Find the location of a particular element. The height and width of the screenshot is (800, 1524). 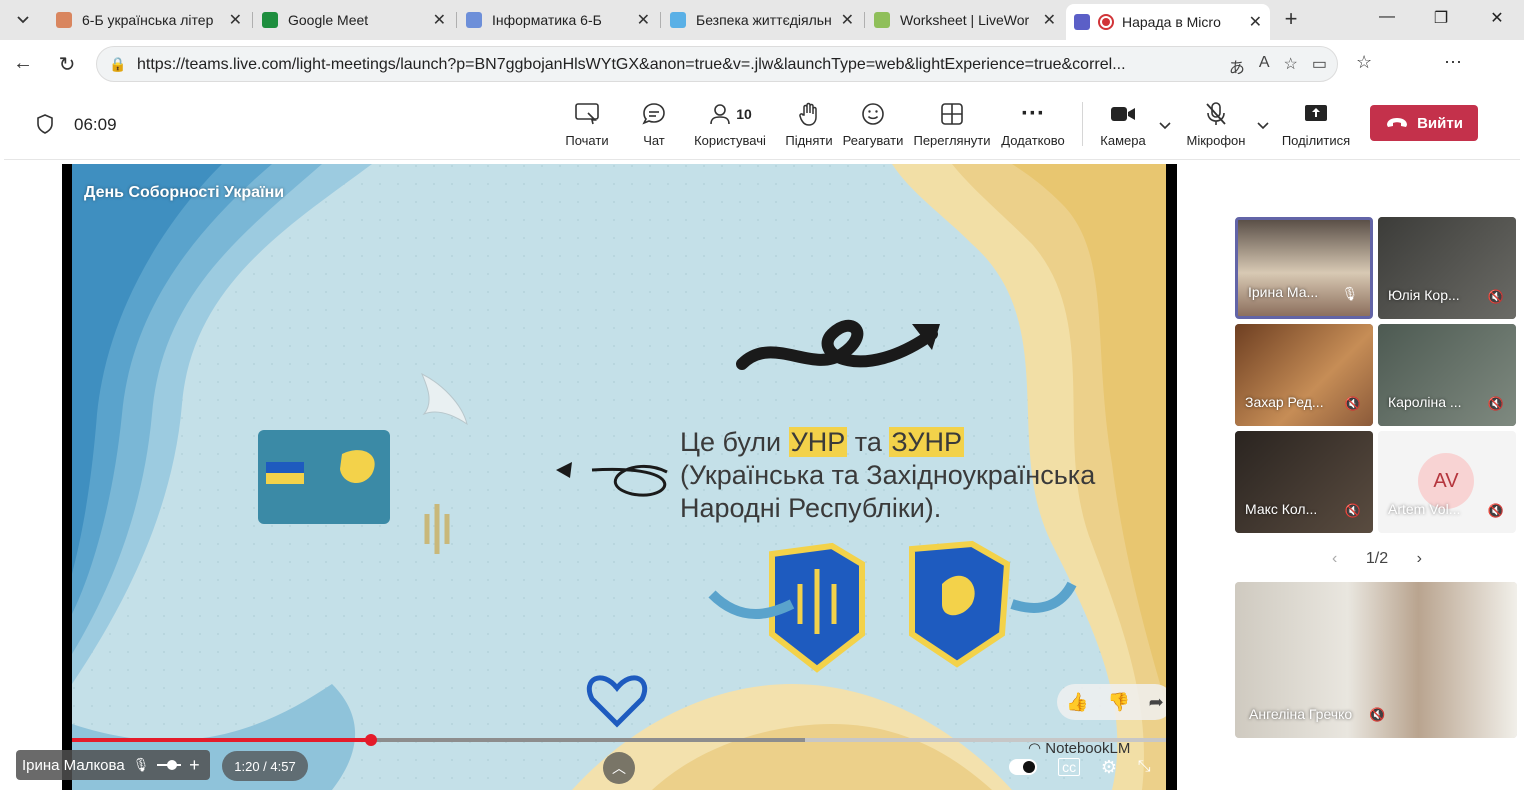

camera-options-chevron-icon is located at coordinates (1165, 127).